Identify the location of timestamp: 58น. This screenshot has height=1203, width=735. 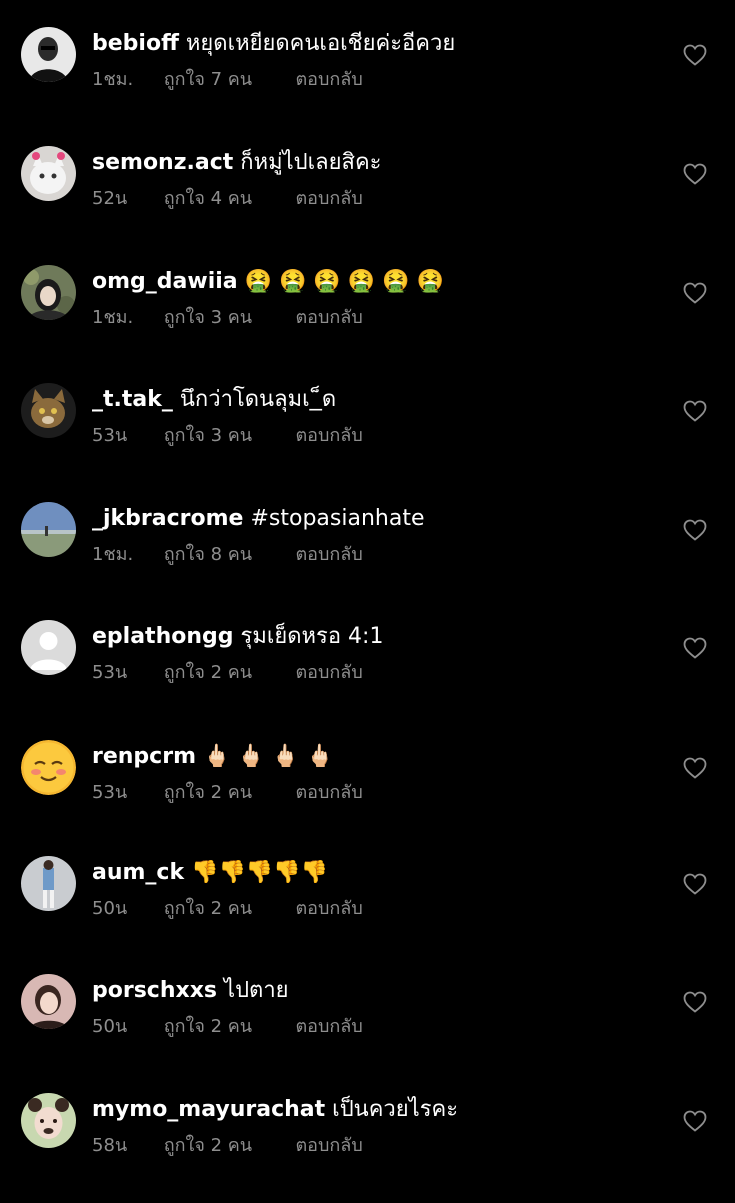
(110, 1145).